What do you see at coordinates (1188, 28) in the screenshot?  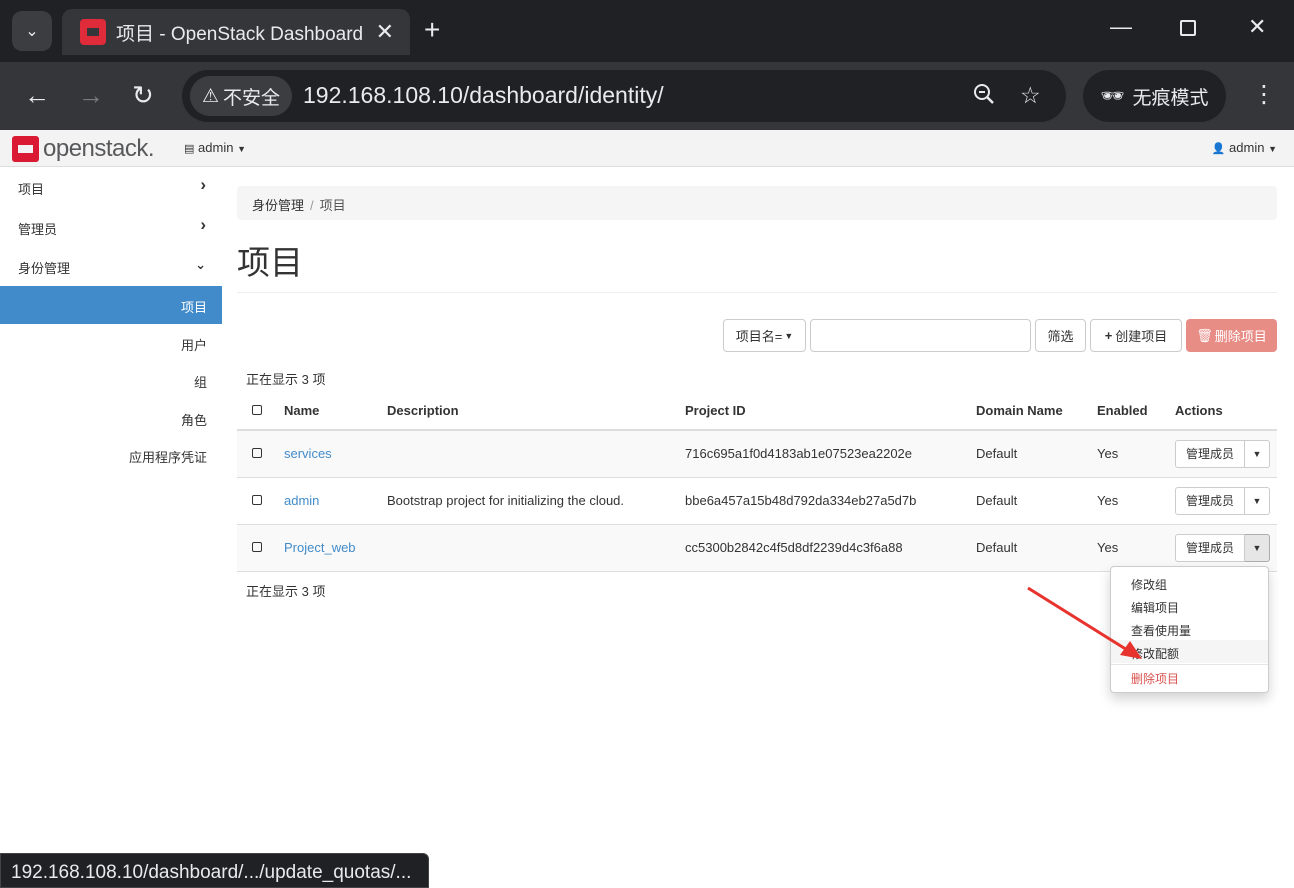 I see `maximize-icon` at bounding box center [1188, 28].